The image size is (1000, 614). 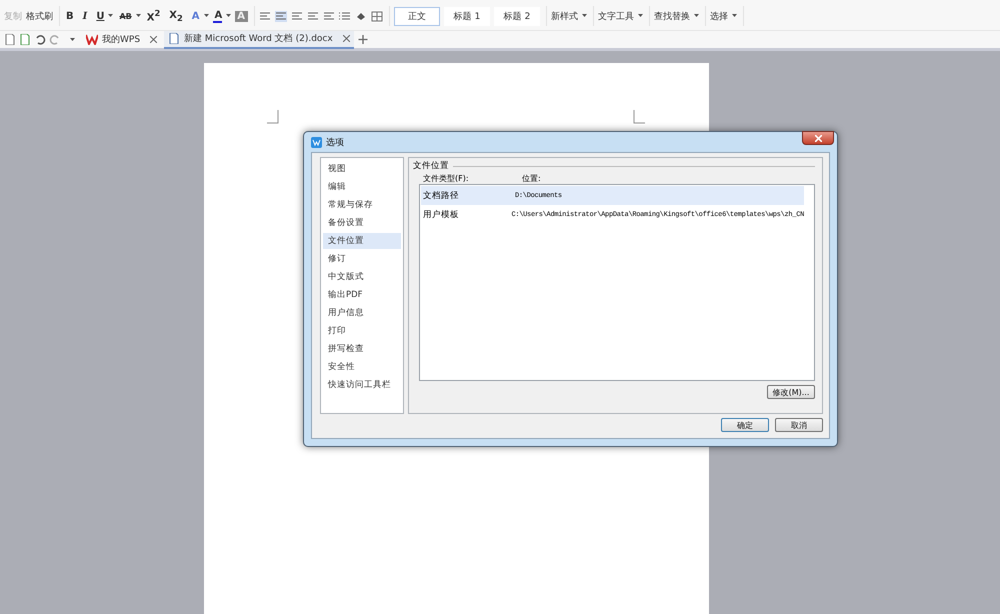 I want to click on file-type-cell-text: 文档路径, so click(x=441, y=196).